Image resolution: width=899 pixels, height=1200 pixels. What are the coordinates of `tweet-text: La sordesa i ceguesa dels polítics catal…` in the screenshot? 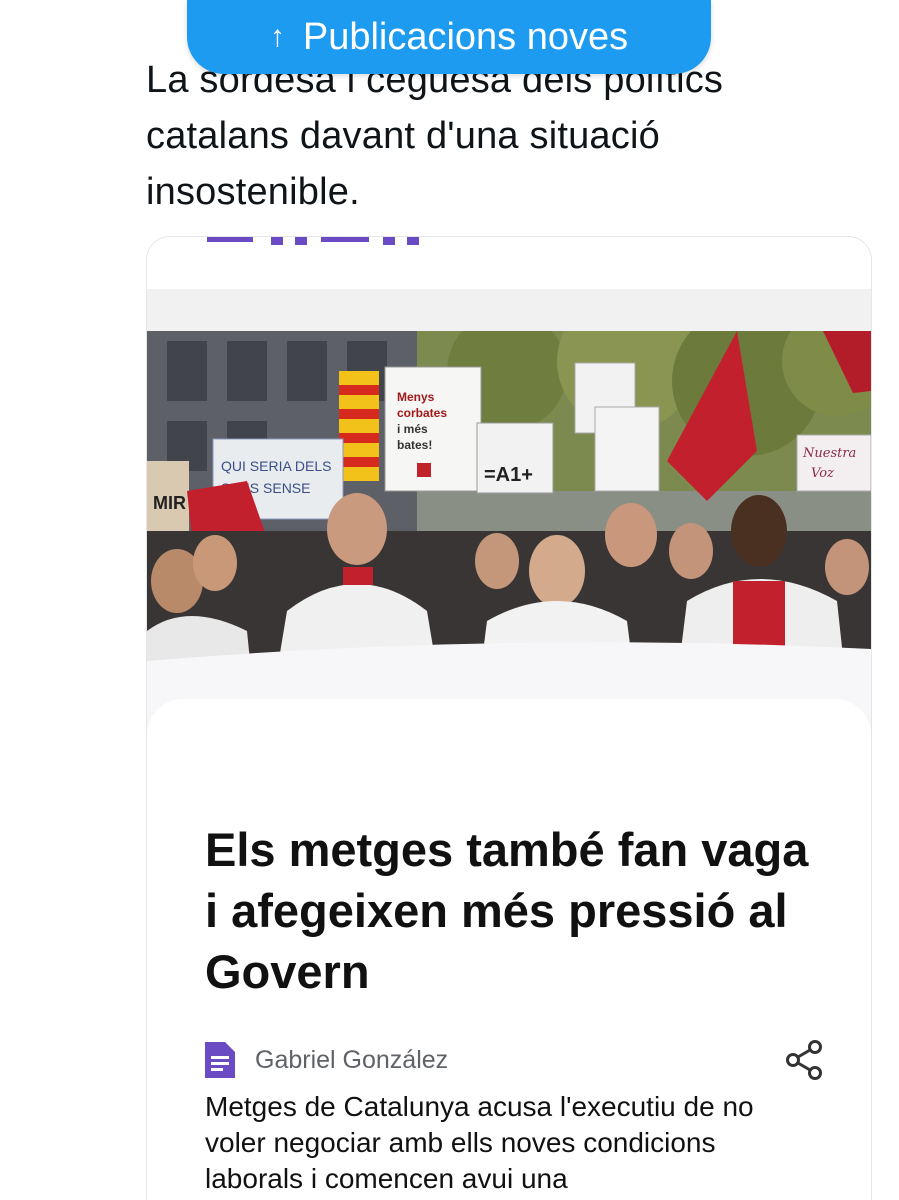 It's located at (435, 136).